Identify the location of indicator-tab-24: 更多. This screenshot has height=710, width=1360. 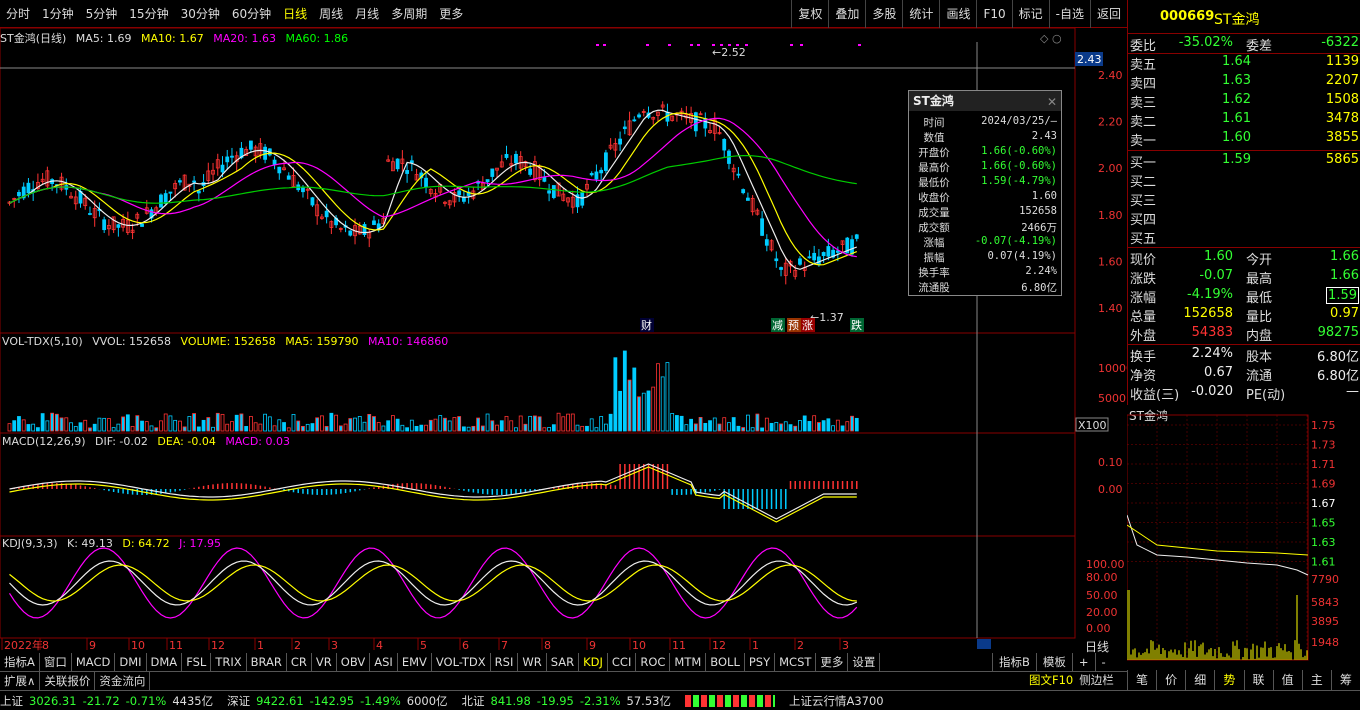
(832, 662).